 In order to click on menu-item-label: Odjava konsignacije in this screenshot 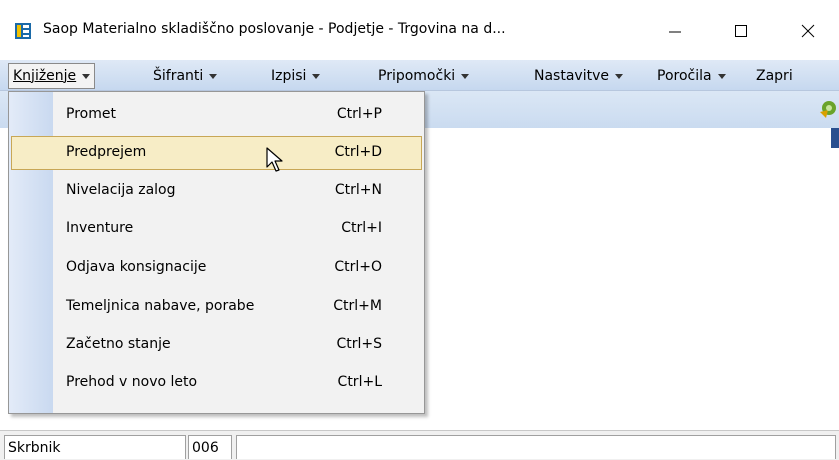, I will do `click(136, 267)`.